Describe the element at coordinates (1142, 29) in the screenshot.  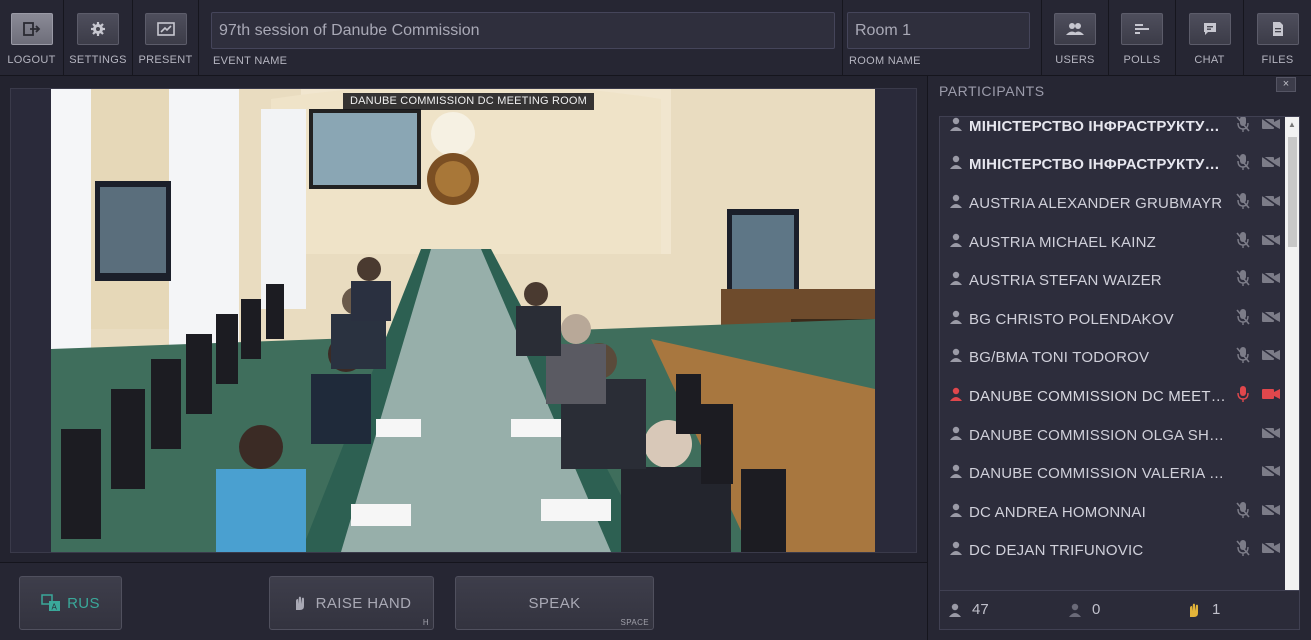
I see `polls-button` at that location.